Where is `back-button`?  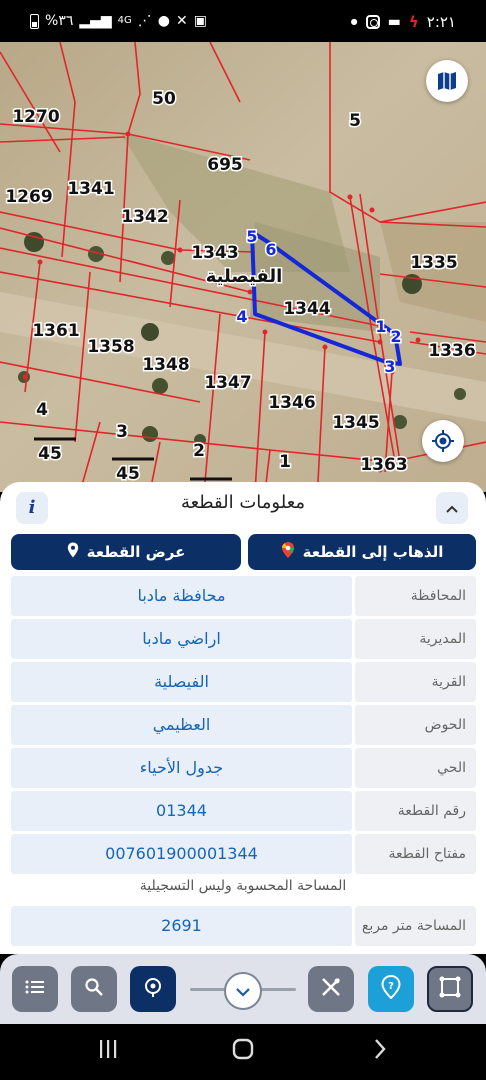 back-button is located at coordinates (380, 1051).